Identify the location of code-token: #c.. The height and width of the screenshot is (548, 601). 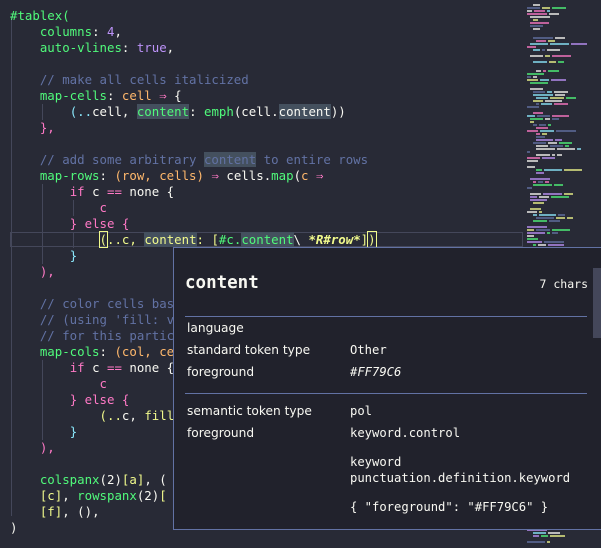
(230, 239).